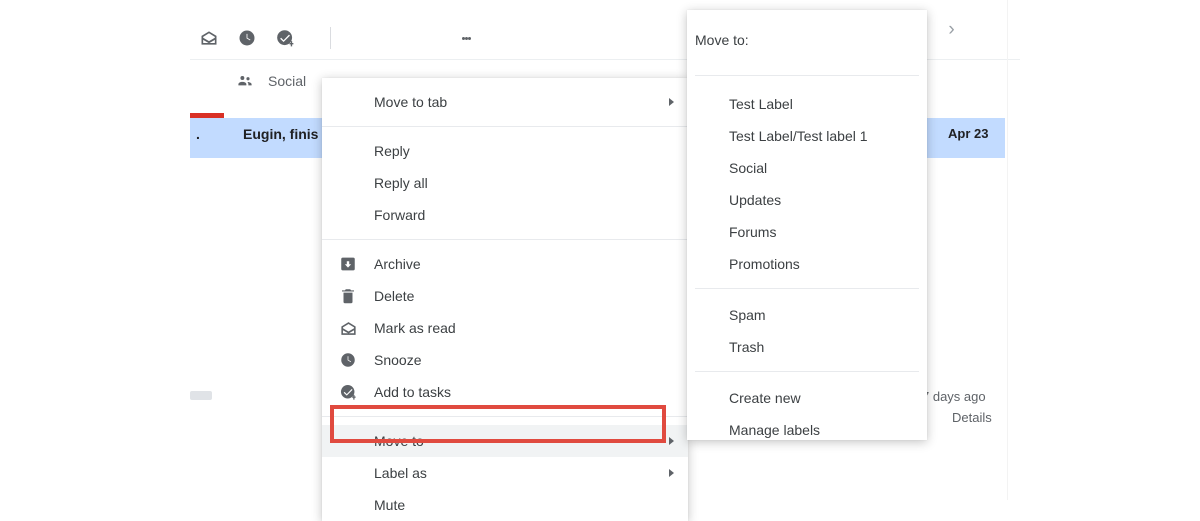 This screenshot has height=521, width=1200. Describe the element at coordinates (281, 134) in the screenshot. I see `message-subject: Eugin, finis` at that location.